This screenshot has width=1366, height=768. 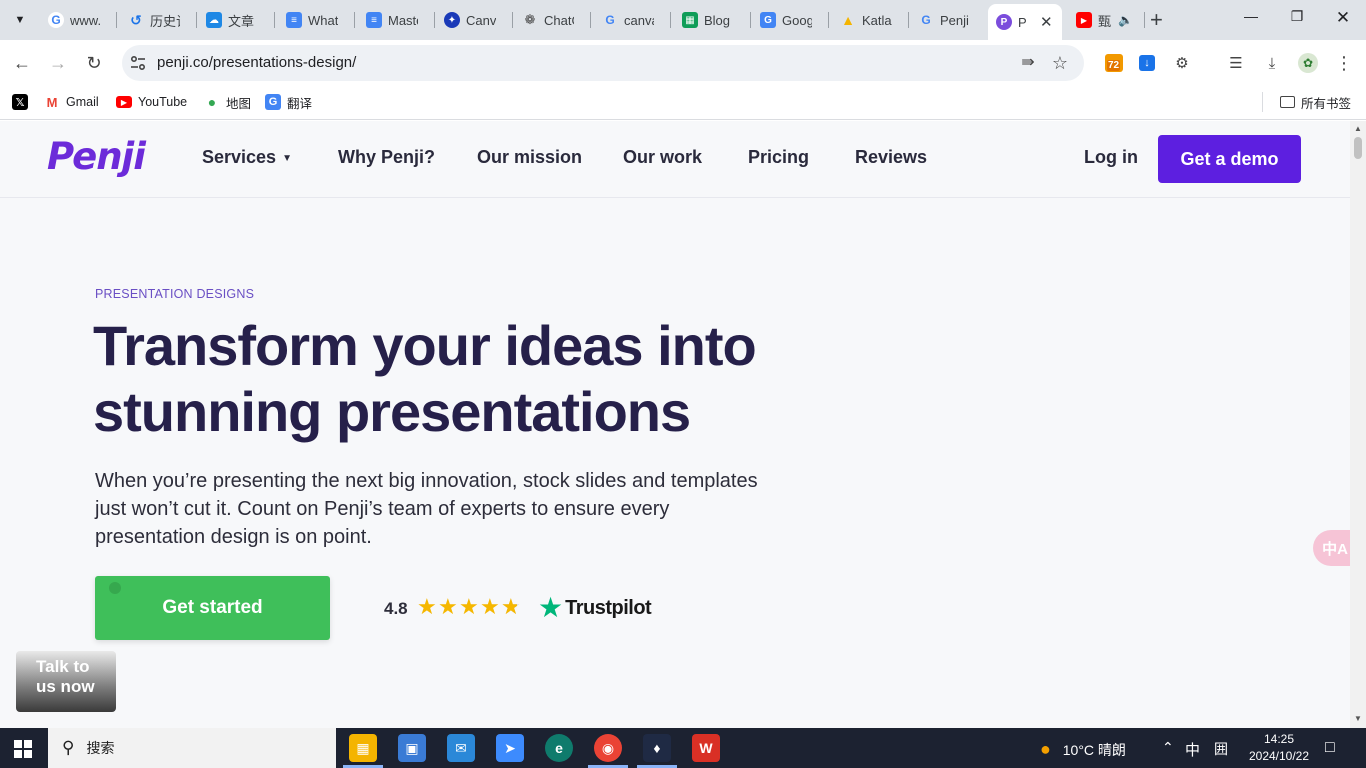 What do you see at coordinates (192, 748) in the screenshot?
I see `taskbar-search: ⚲ 搜索` at bounding box center [192, 748].